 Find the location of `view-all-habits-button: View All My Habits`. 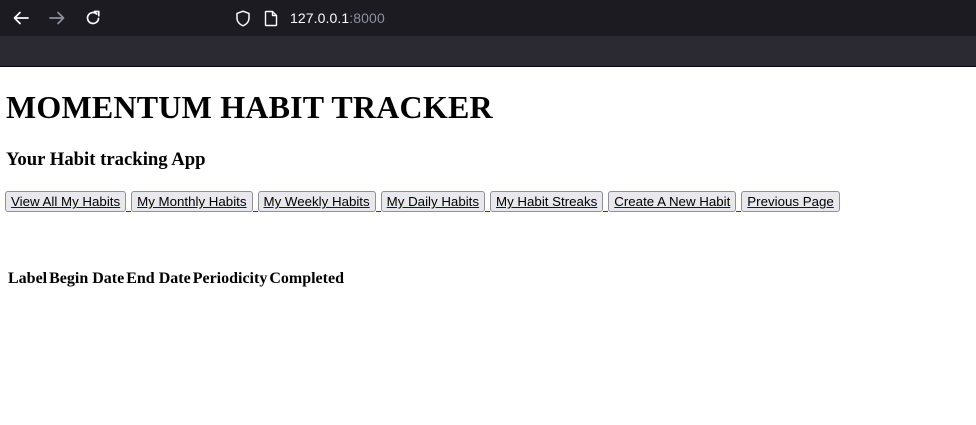

view-all-habits-button: View All My Habits is located at coordinates (66, 201).